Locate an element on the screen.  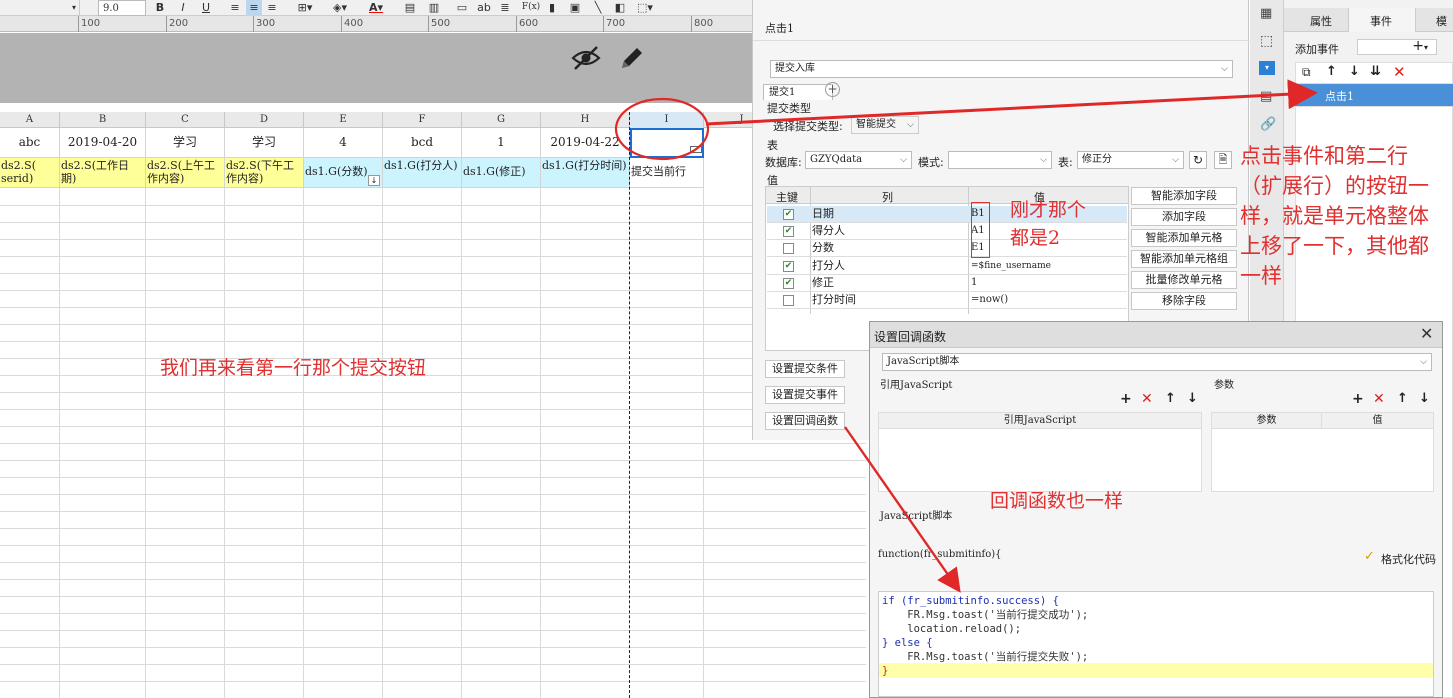
unmerge-icon: ▥ is located at coordinates (434, 8).